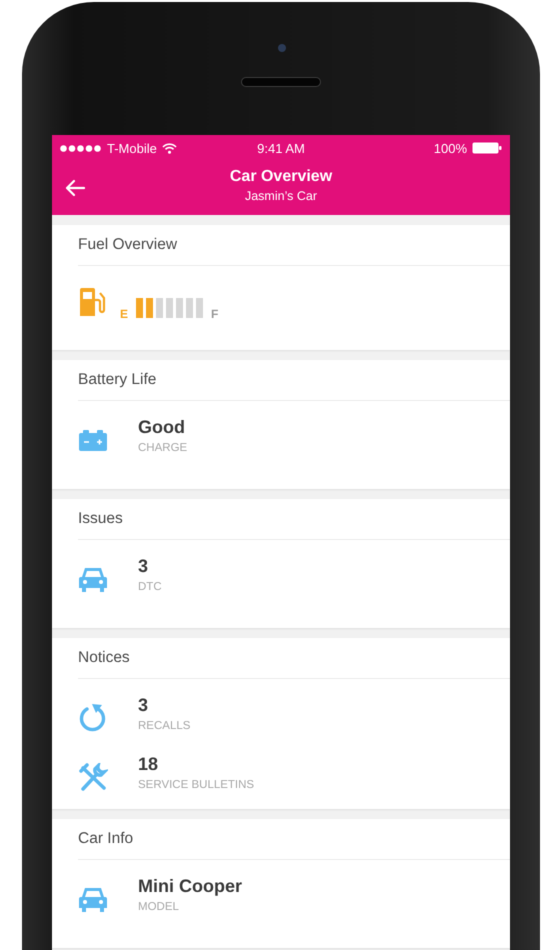 The image size is (550, 950). I want to click on fuel-pump-icon, so click(92, 302).